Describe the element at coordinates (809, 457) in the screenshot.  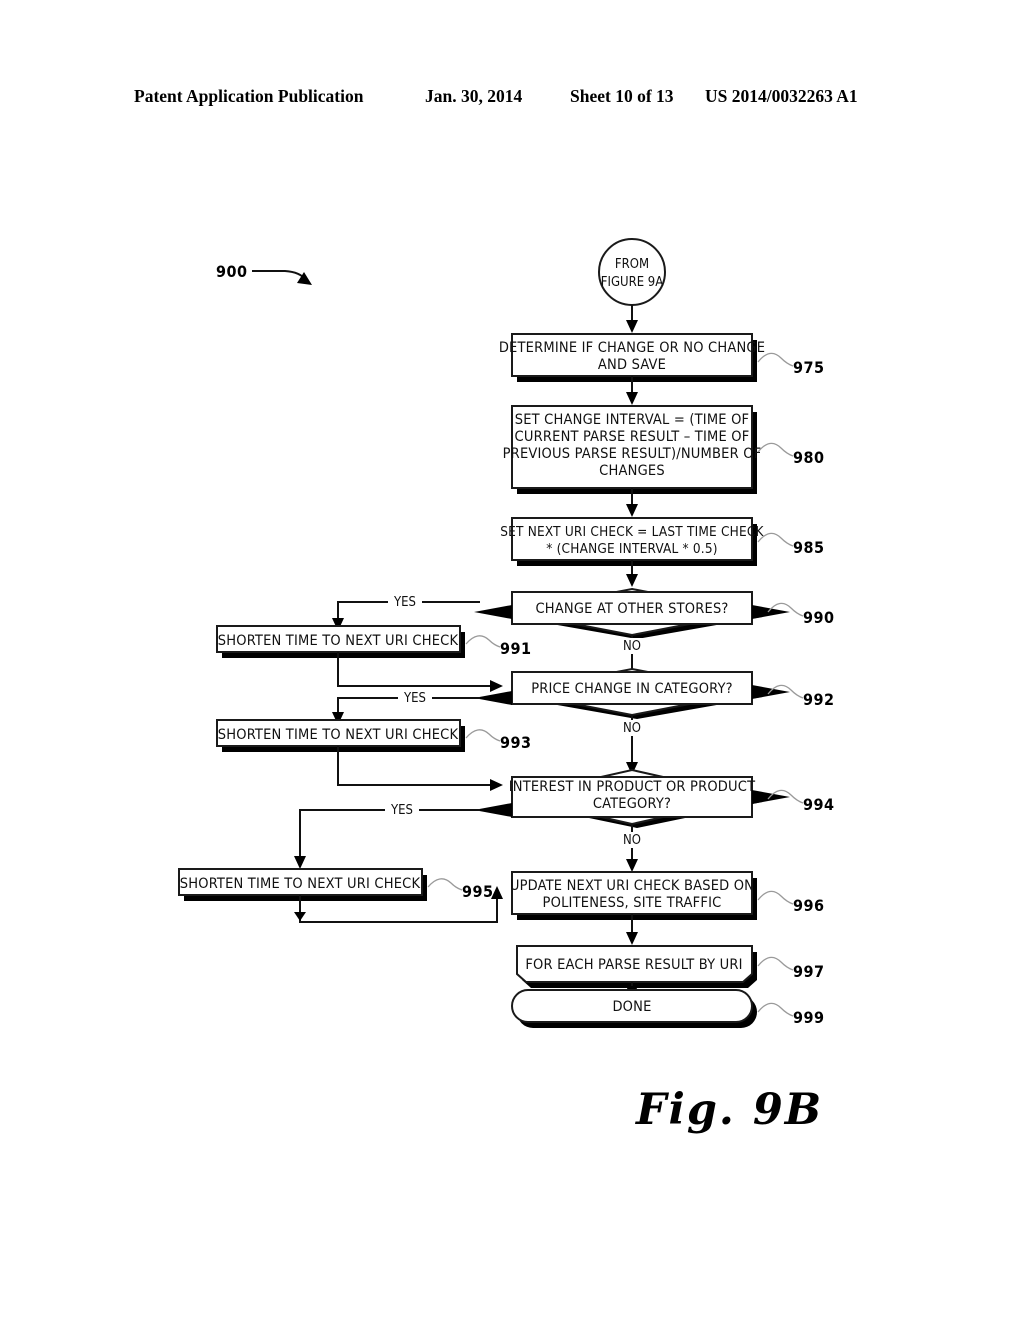
I see `ref-label-980: 980` at that location.